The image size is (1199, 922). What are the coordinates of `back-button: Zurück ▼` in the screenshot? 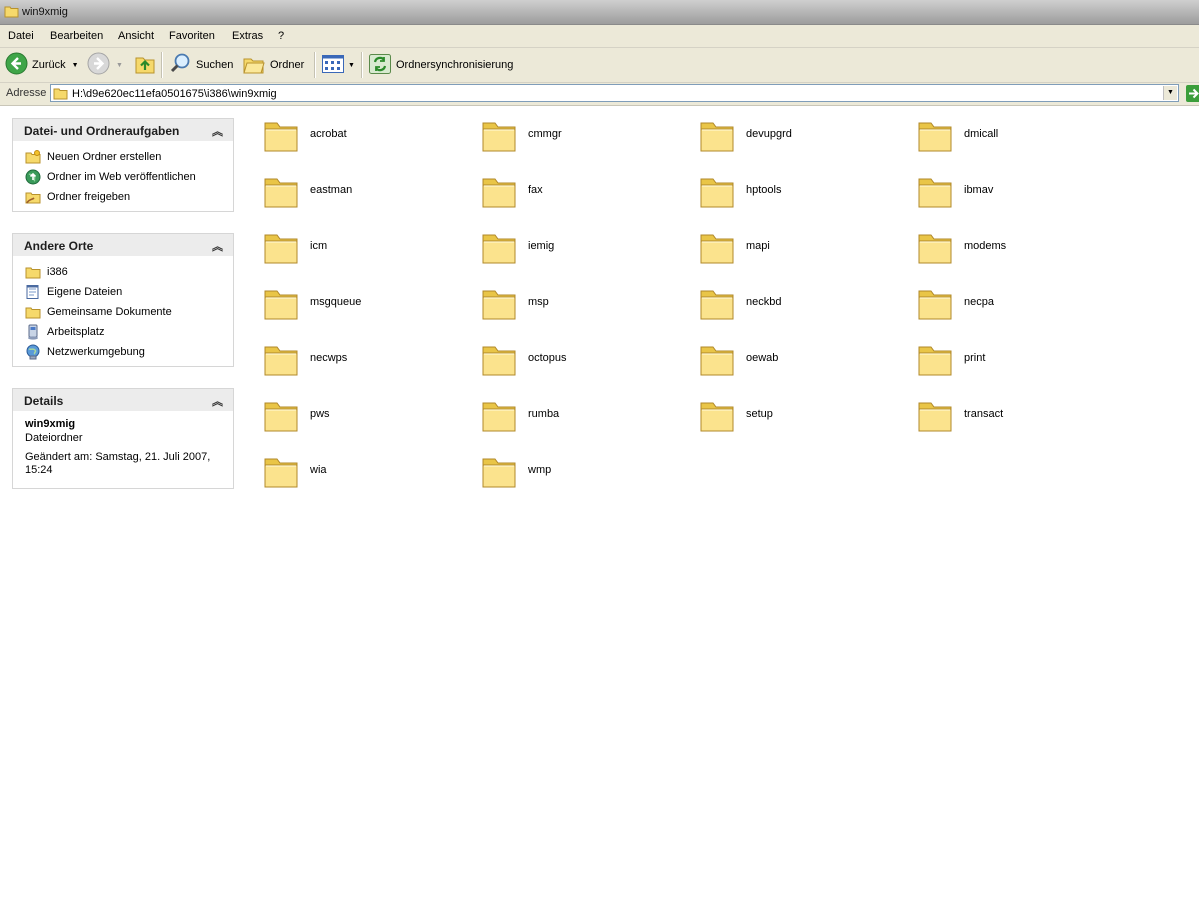 It's located at (42, 65).